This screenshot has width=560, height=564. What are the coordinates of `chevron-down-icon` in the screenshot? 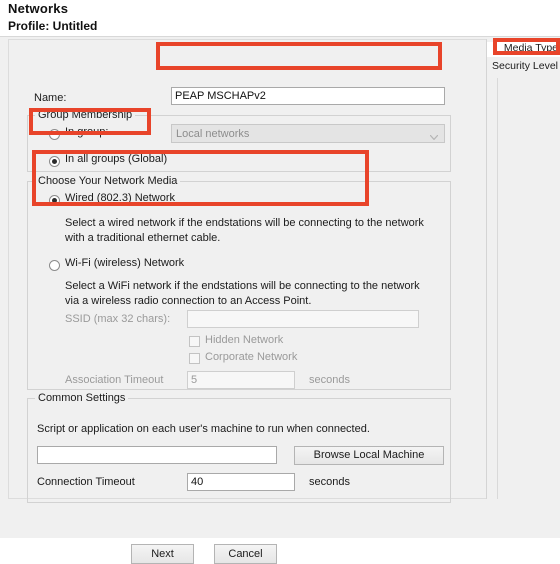 It's located at (434, 136).